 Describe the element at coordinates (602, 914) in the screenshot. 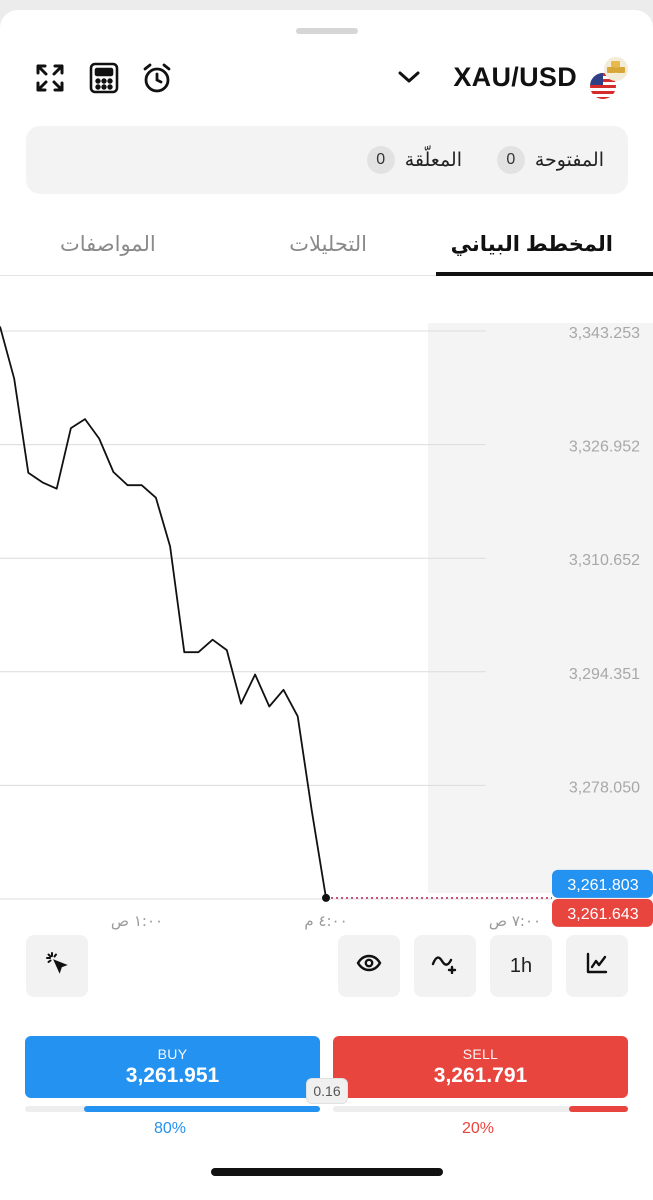

I see `bid-price-tag: 3,261.643` at that location.